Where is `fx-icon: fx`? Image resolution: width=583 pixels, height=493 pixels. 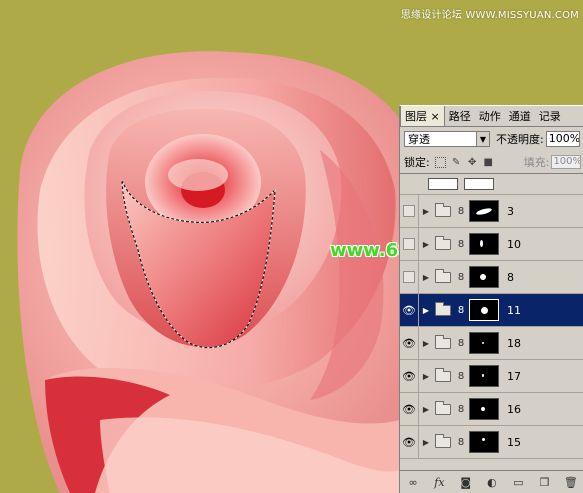
fx-icon: fx is located at coordinates (439, 482).